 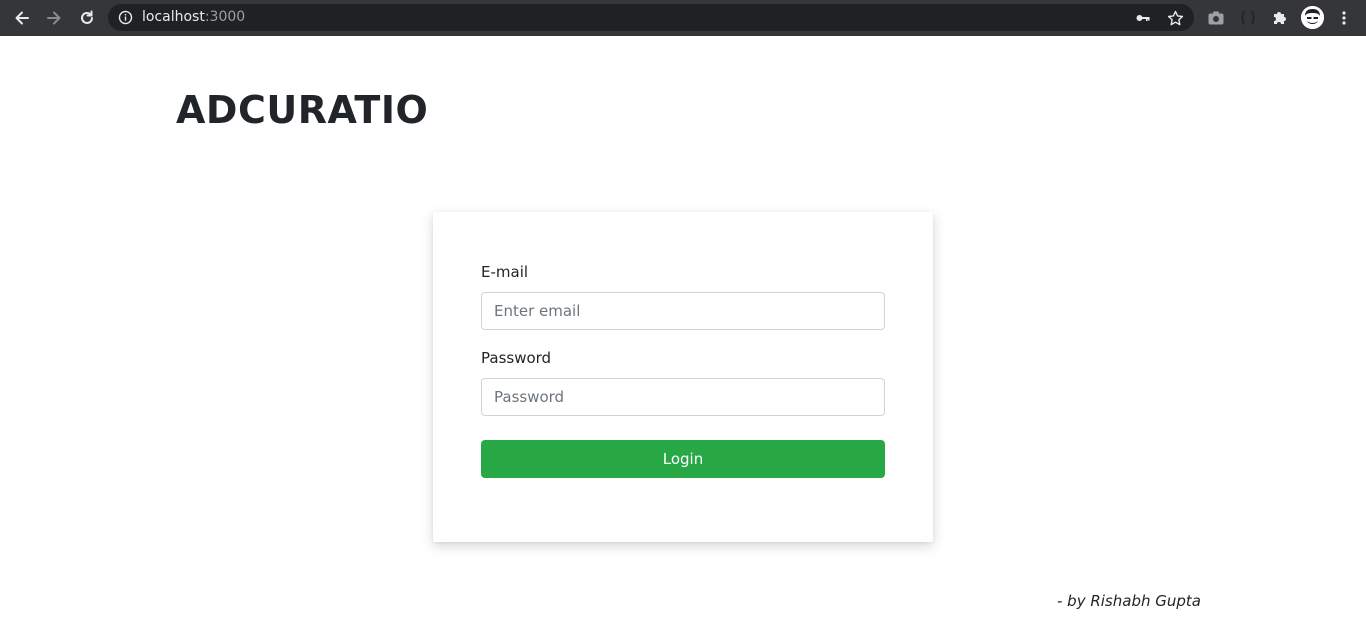 What do you see at coordinates (683, 311) in the screenshot?
I see `email-field` at bounding box center [683, 311].